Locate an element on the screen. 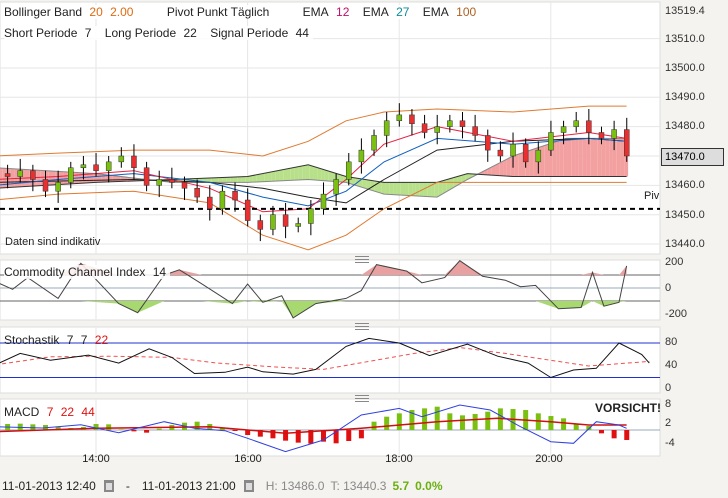 This screenshot has height=498, width=728. date-range-bar: 11-01-2013 12:40 - 11-01-2013 21:00 H is located at coordinates (225, 486).